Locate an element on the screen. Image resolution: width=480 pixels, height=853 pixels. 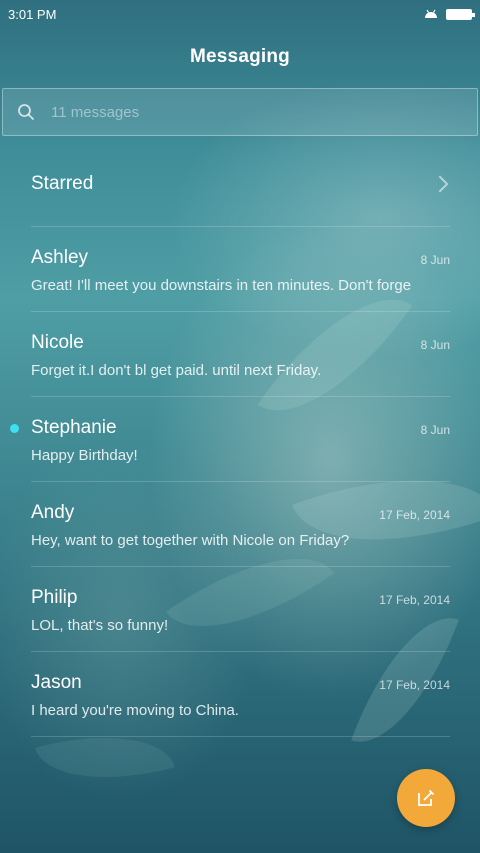
compose-icon is located at coordinates (426, 797).